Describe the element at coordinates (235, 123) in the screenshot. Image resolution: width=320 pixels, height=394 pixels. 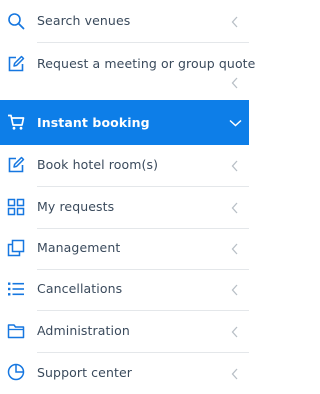
I see `chevron-down-icon` at that location.